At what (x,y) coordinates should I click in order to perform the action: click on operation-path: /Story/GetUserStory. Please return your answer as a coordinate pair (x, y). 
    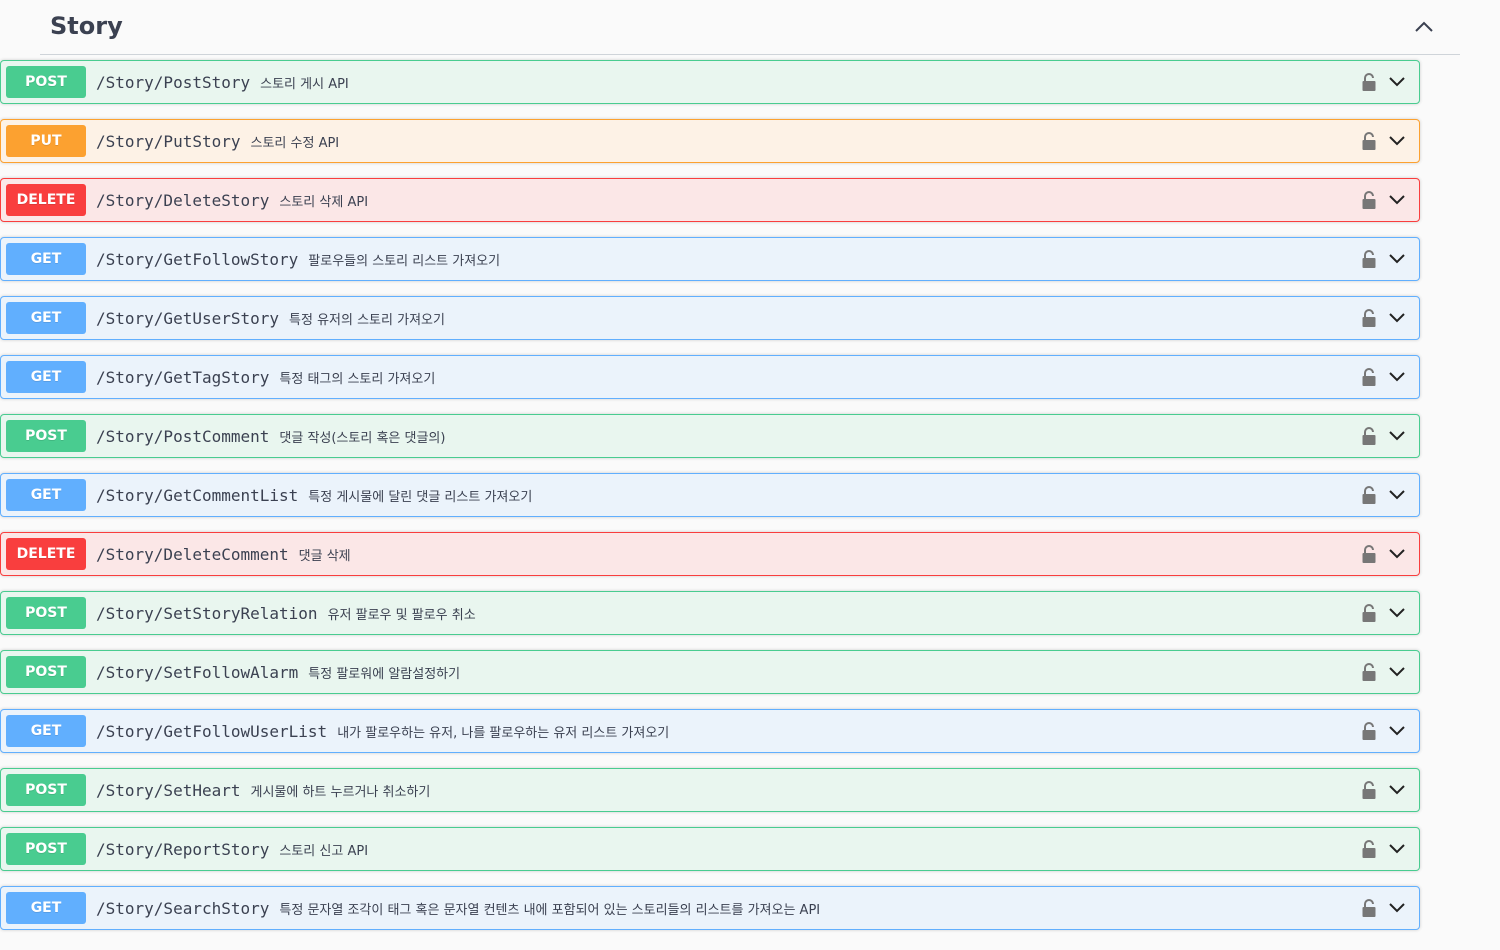
    Looking at the image, I should click on (188, 318).